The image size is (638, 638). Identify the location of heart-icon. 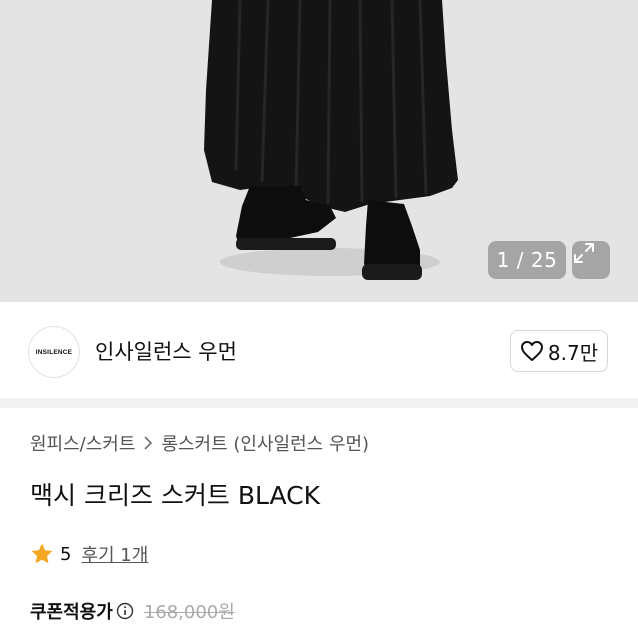
(531, 351).